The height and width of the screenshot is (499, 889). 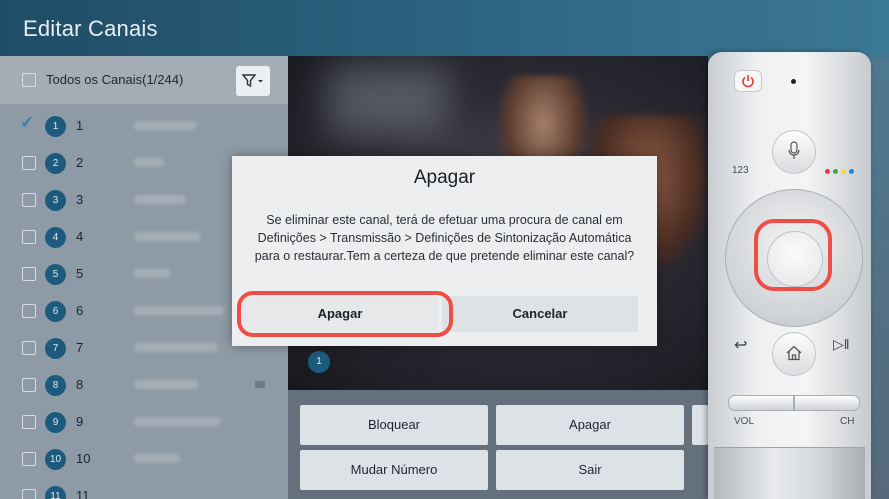 I want to click on home-button, so click(x=794, y=354).